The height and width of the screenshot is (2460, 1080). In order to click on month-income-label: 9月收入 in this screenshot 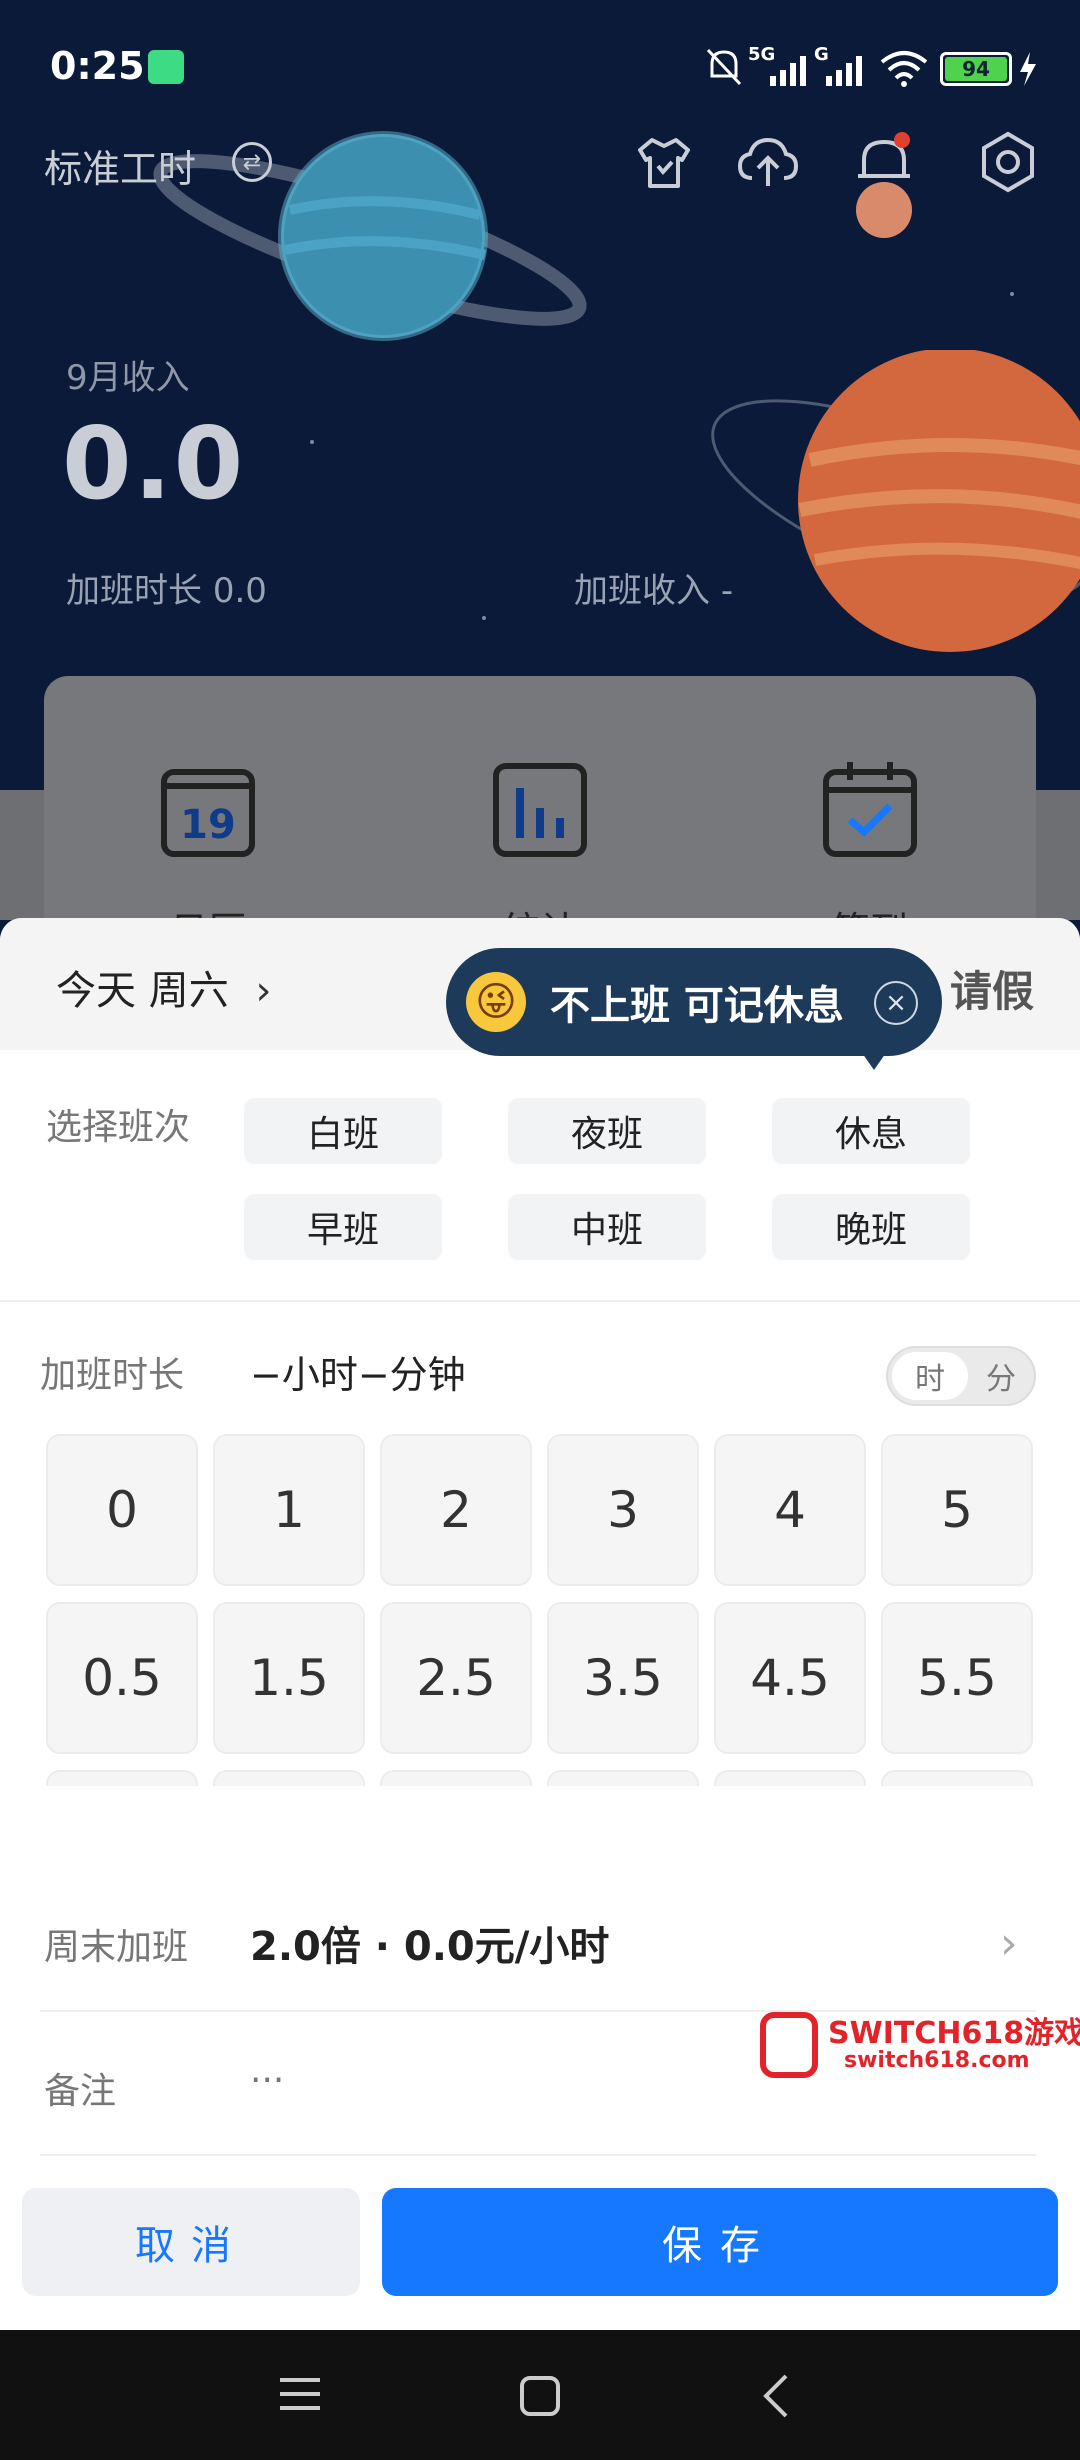, I will do `click(128, 378)`.